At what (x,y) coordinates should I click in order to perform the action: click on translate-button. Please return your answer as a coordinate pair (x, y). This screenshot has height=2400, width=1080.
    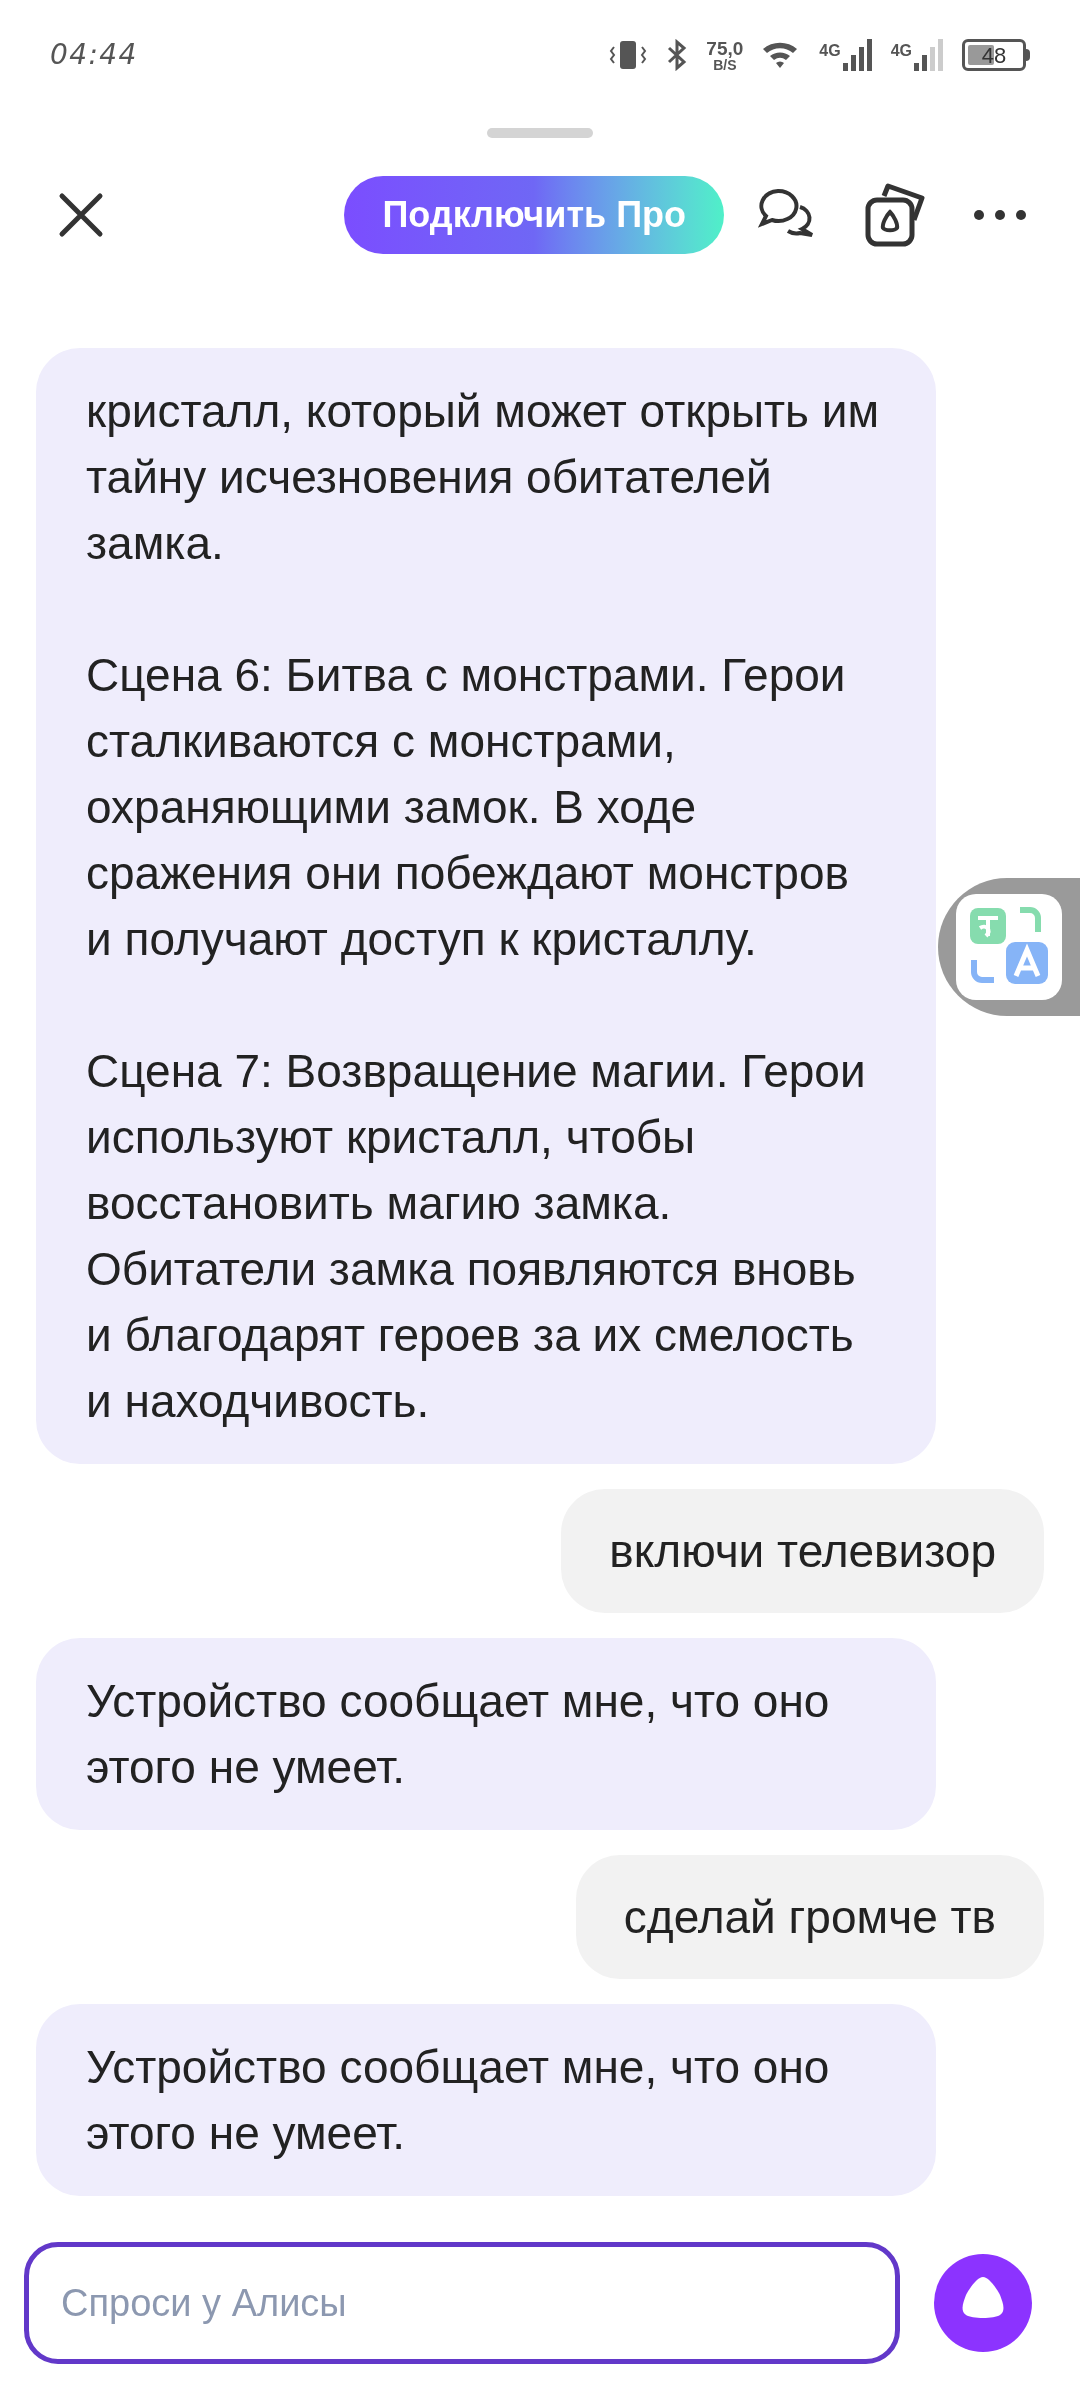
    Looking at the image, I should click on (1009, 947).